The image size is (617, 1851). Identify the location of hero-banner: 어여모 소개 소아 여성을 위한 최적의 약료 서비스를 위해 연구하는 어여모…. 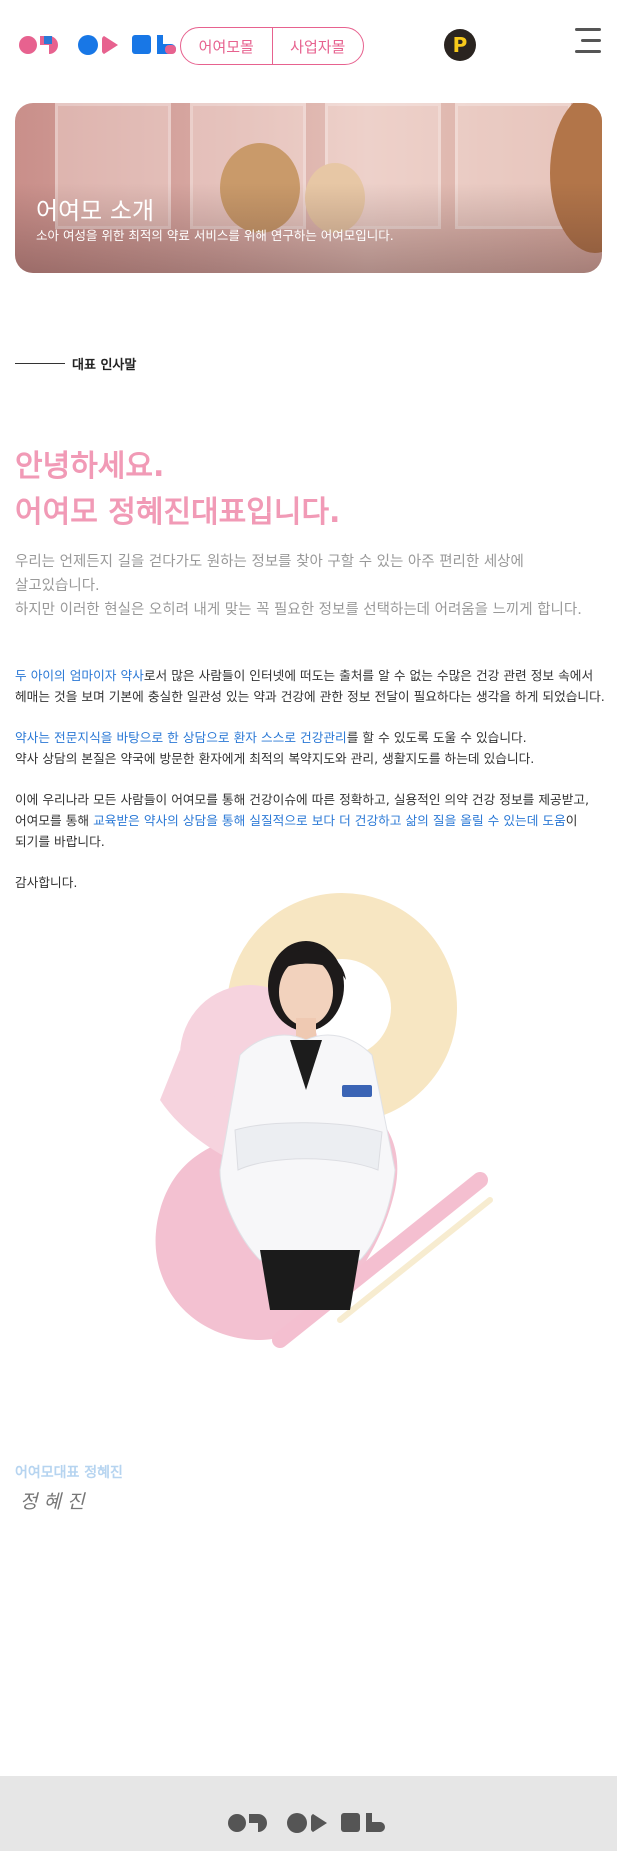
(308, 188).